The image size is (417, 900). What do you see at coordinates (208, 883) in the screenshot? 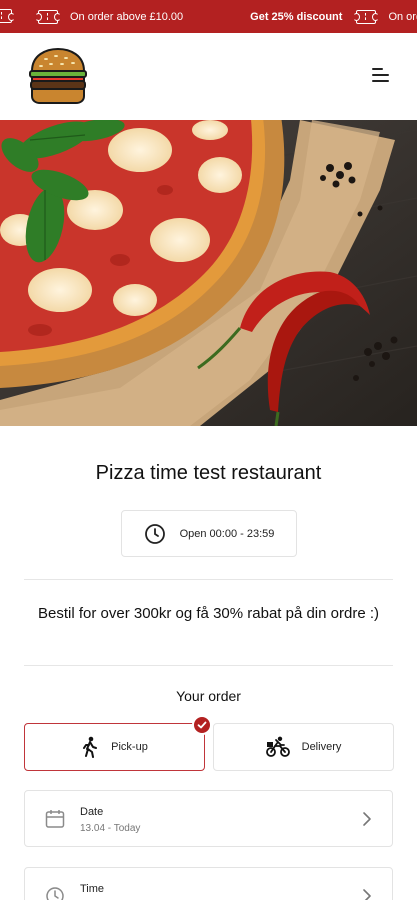
I see `time-selector: Time` at bounding box center [208, 883].